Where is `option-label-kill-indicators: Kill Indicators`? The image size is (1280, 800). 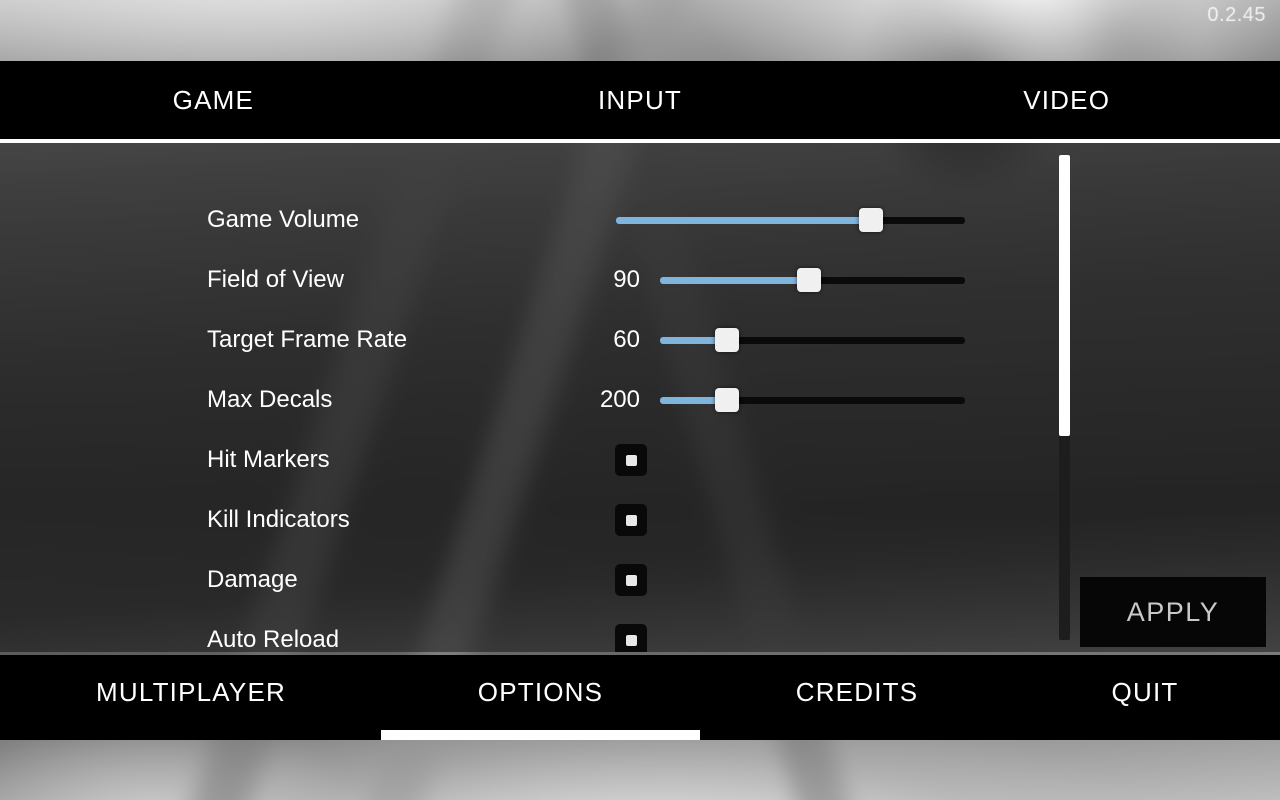
option-label-kill-indicators: Kill Indicators is located at coordinates (278, 519).